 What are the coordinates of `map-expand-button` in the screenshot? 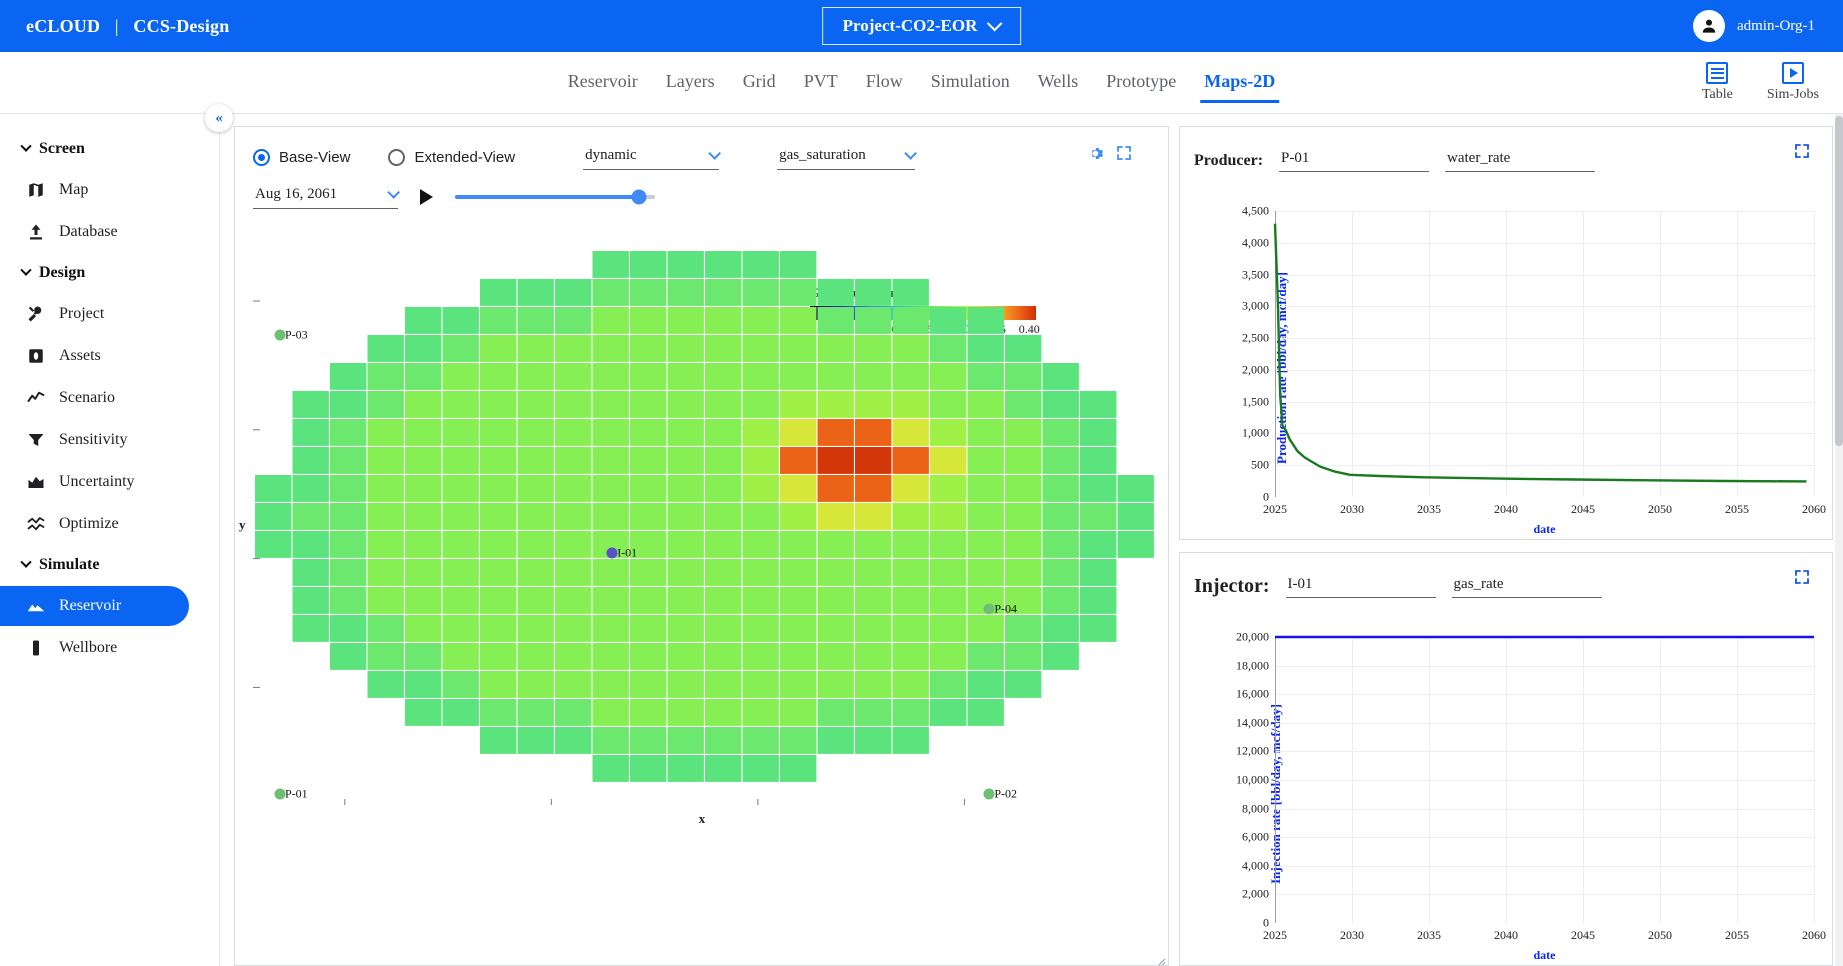 It's located at (1124, 155).